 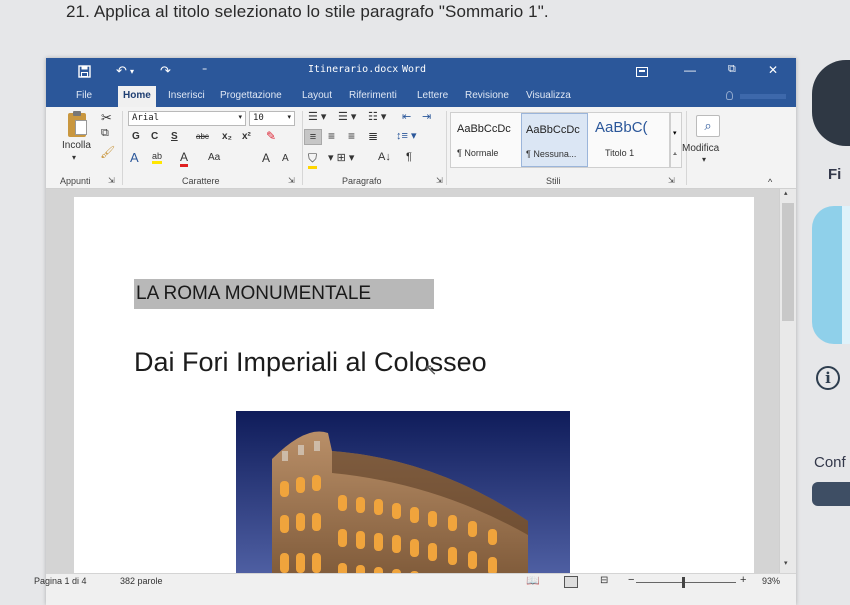 What do you see at coordinates (729, 95) in the screenshot?
I see `lightbulb-icon` at bounding box center [729, 95].